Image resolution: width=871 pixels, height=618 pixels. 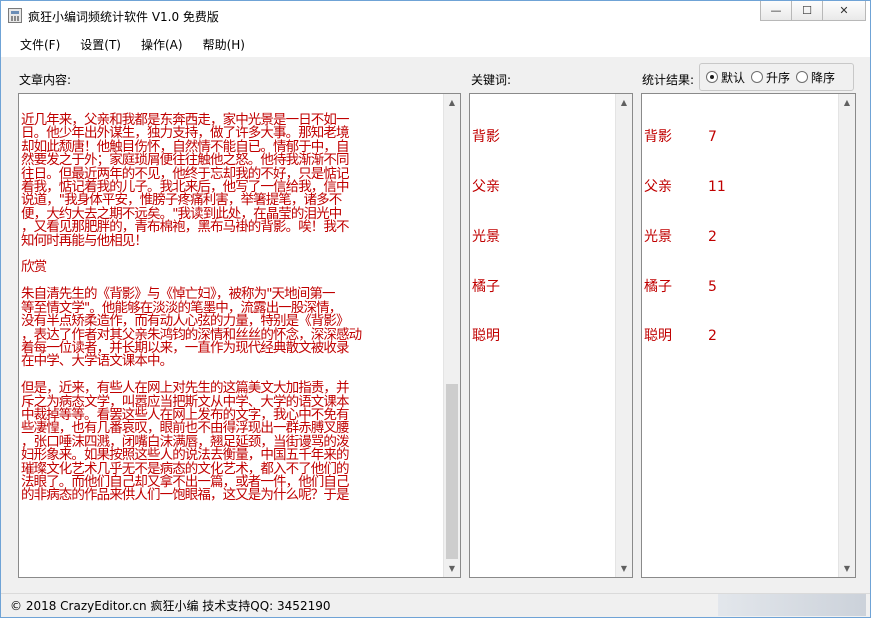 I want to click on keywords-textarea: 背影 父亲 光景 橘子 聪明 ▲ ▼, so click(x=551, y=335).